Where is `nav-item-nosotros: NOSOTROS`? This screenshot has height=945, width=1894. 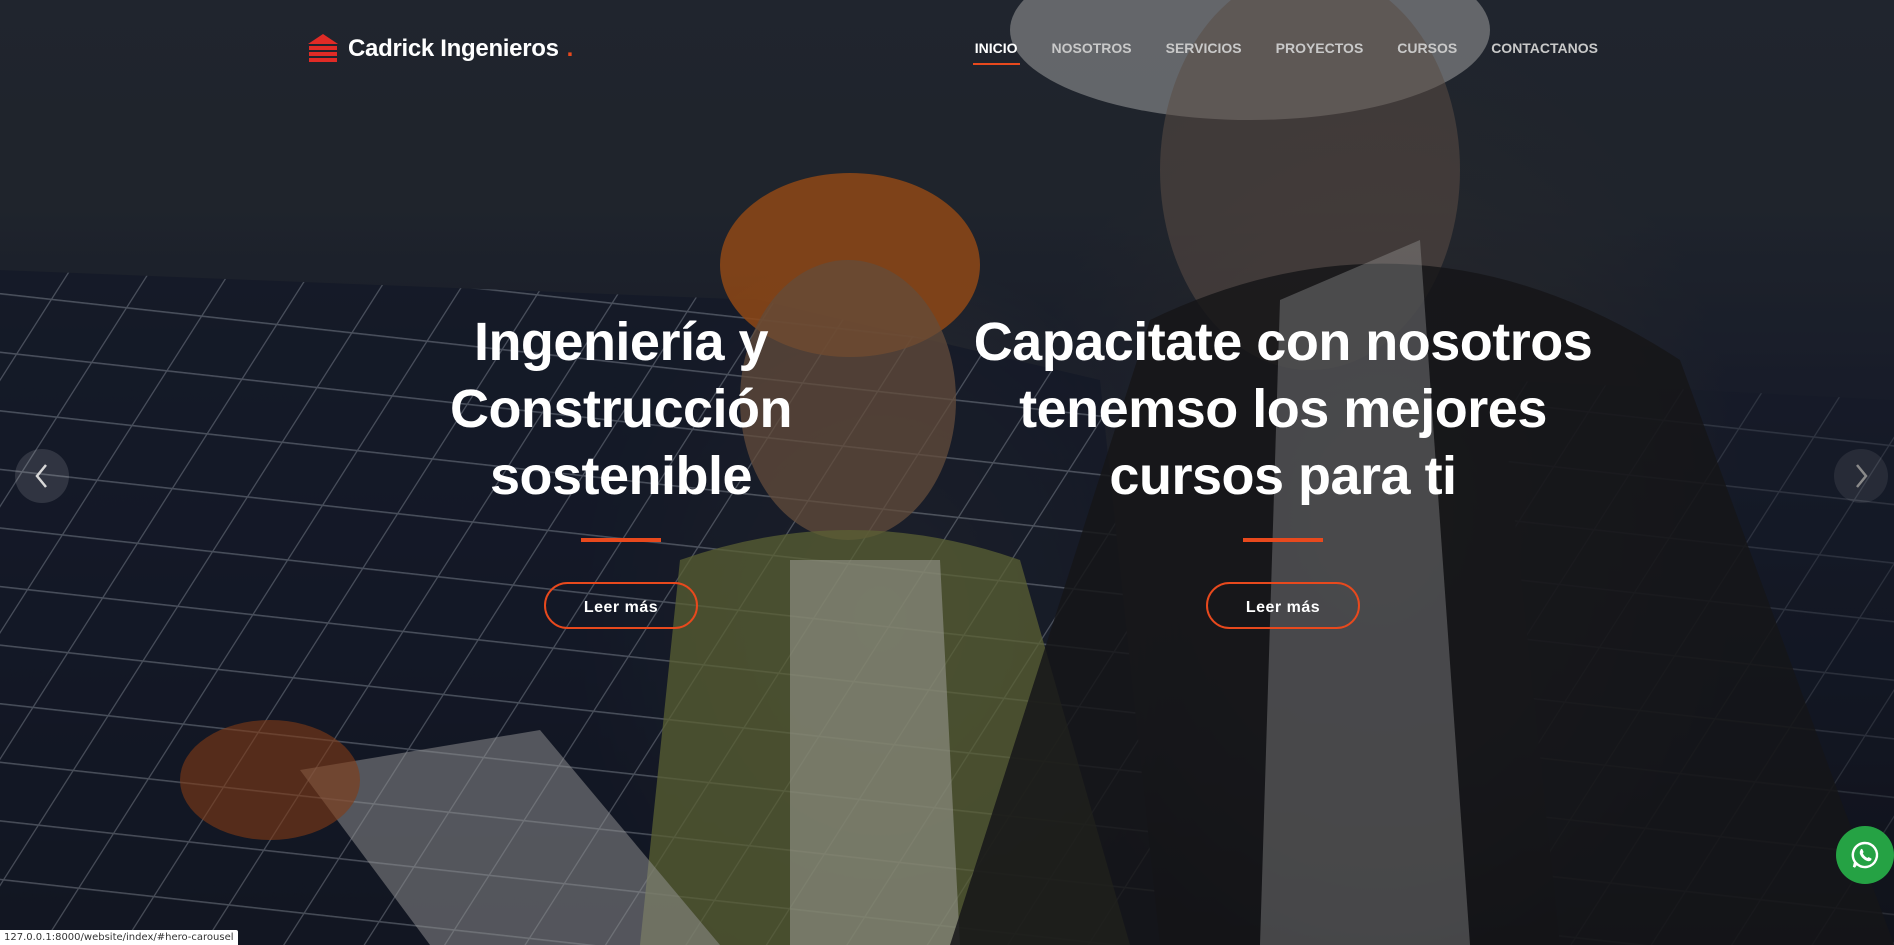
nav-item-nosotros: NOSOTROS is located at coordinates (1092, 48).